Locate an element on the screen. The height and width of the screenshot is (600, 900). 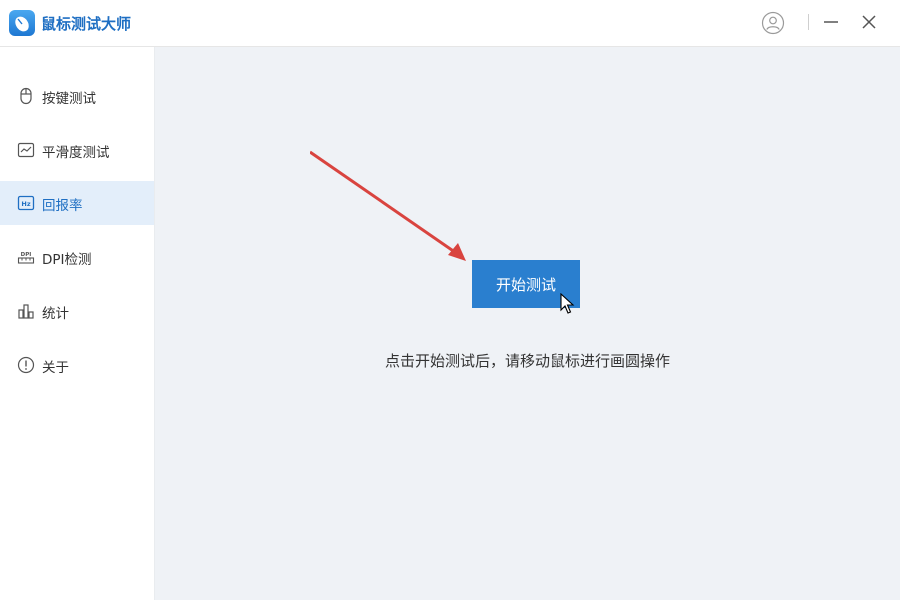
sidebar-item-label: DPI检测 is located at coordinates (67, 260).